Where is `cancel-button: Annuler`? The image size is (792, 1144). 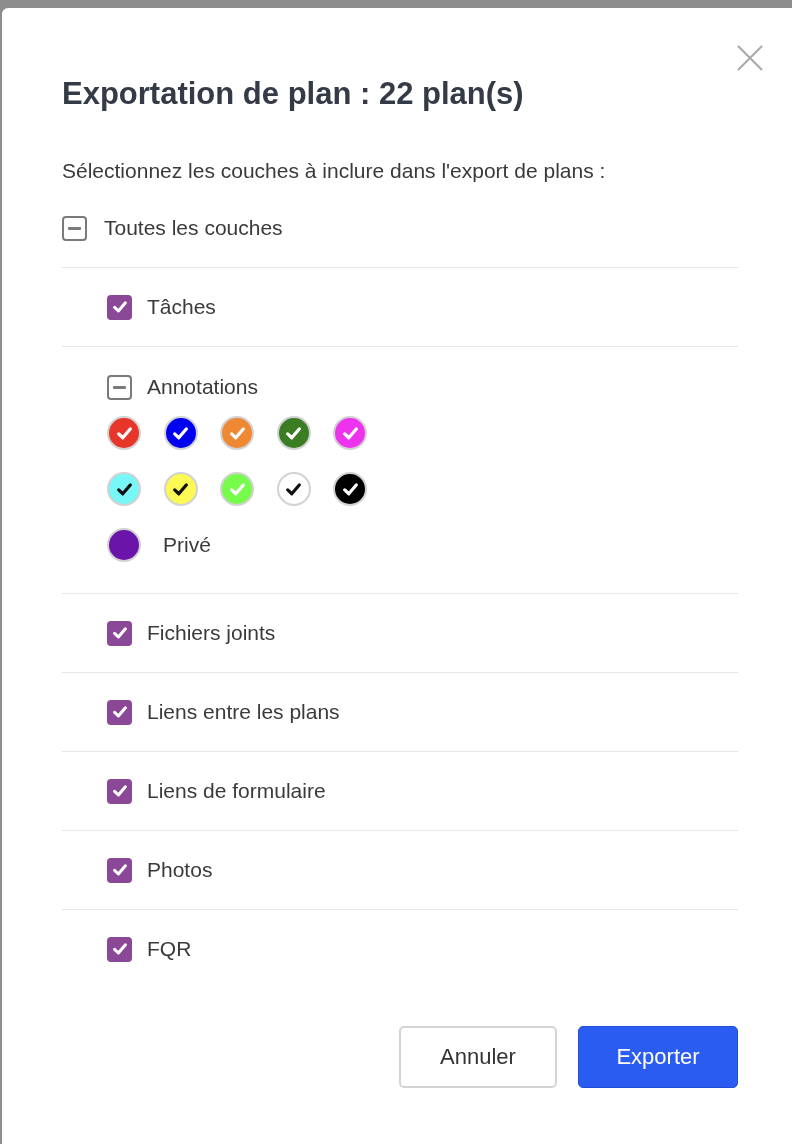
cancel-button: Annuler is located at coordinates (478, 1057).